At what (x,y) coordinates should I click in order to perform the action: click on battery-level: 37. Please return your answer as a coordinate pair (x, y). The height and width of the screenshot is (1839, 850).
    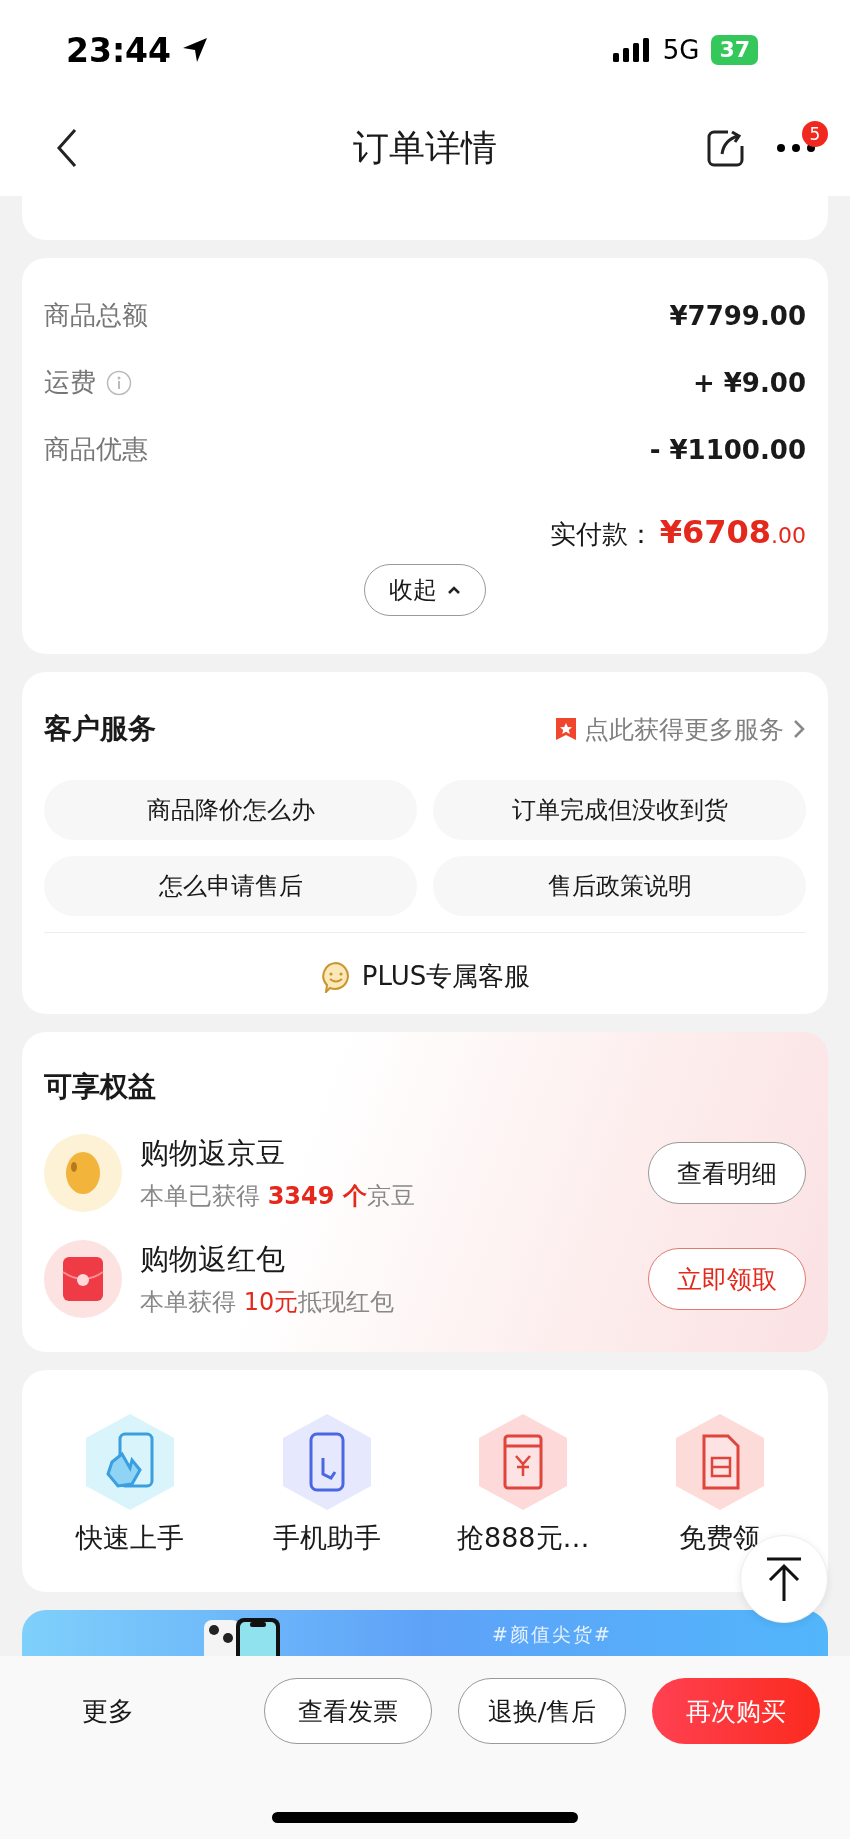
    Looking at the image, I should click on (734, 50).